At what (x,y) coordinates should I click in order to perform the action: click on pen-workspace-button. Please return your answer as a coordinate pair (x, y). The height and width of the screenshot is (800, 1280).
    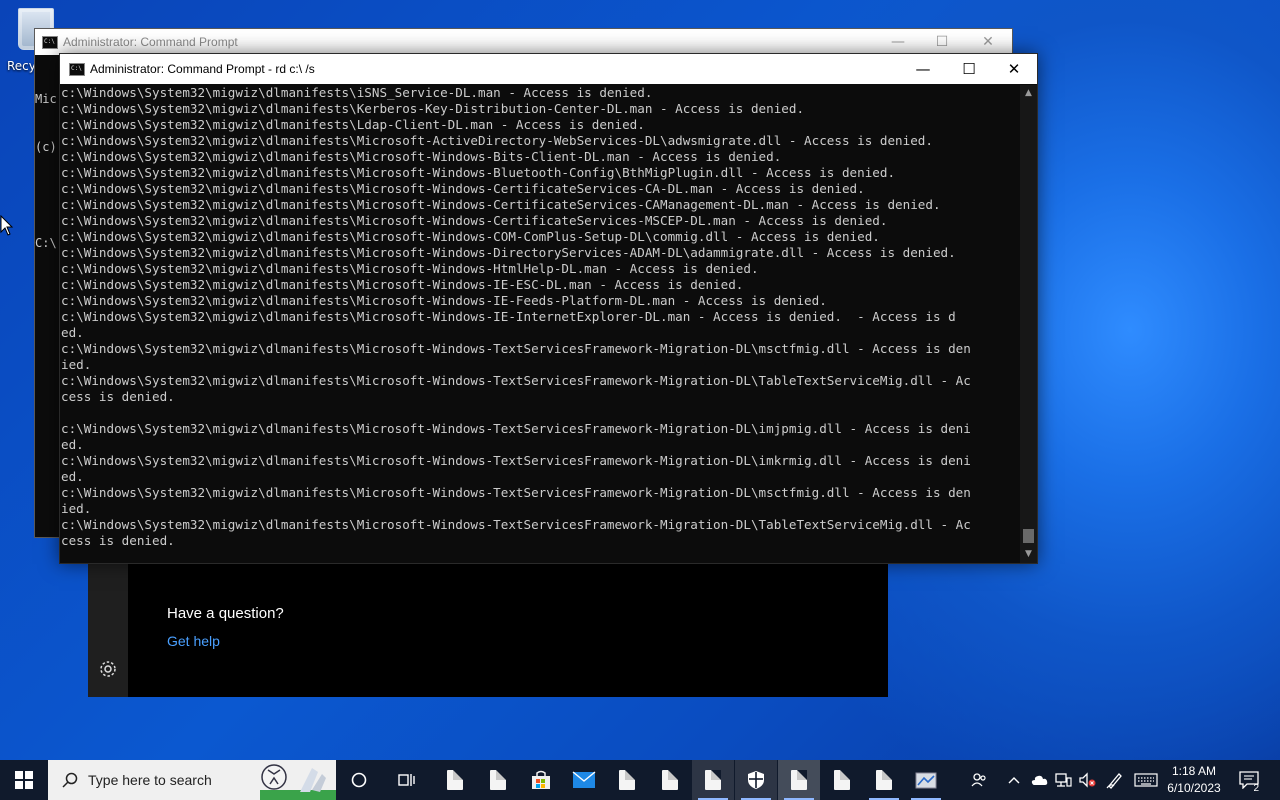
    Looking at the image, I should click on (1115, 780).